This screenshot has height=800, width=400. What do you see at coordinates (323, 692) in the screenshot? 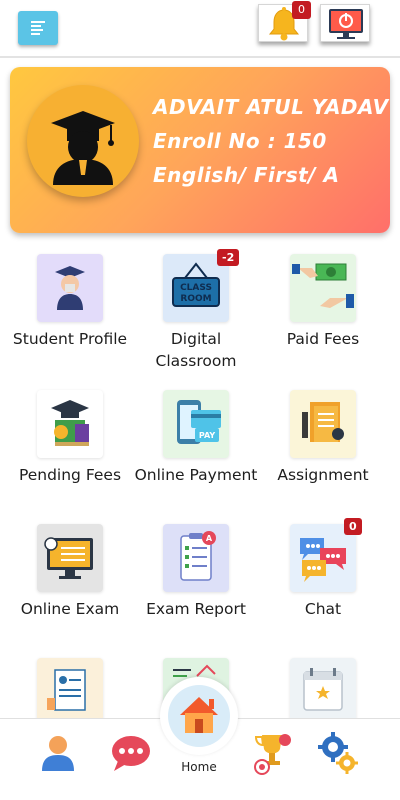
I see `calendar-icon` at bounding box center [323, 692].